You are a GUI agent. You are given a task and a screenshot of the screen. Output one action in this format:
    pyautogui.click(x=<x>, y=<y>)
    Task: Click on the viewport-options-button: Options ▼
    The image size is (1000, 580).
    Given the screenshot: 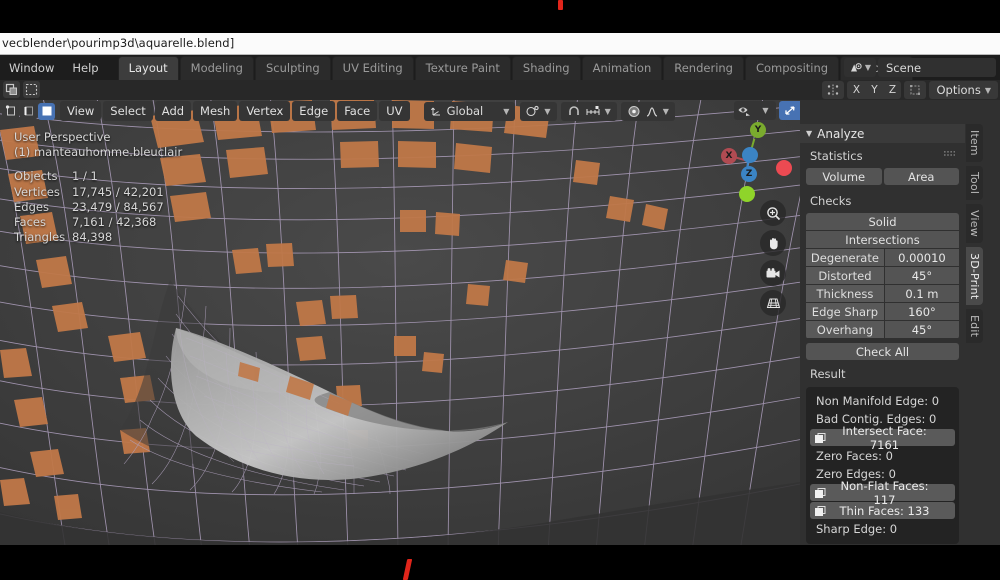 What is the action you would take?
    pyautogui.click(x=963, y=90)
    